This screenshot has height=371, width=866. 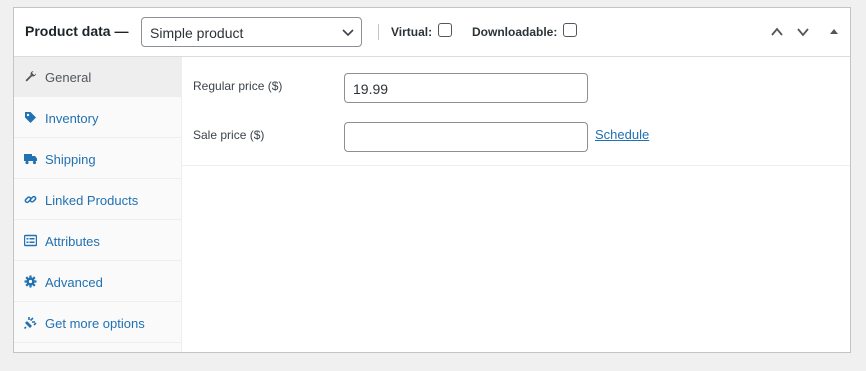 I want to click on product-type-value: Simple product, so click(x=197, y=33).